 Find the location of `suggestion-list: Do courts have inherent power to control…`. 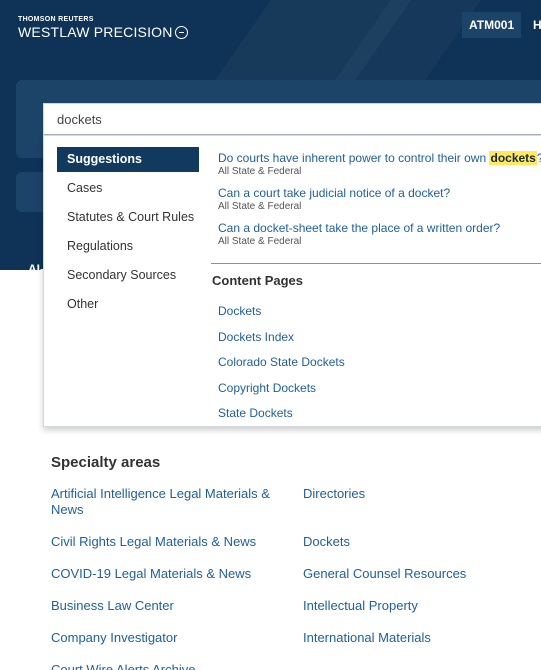

suggestion-list: Do courts have inherent power to control… is located at coordinates (379, 203).